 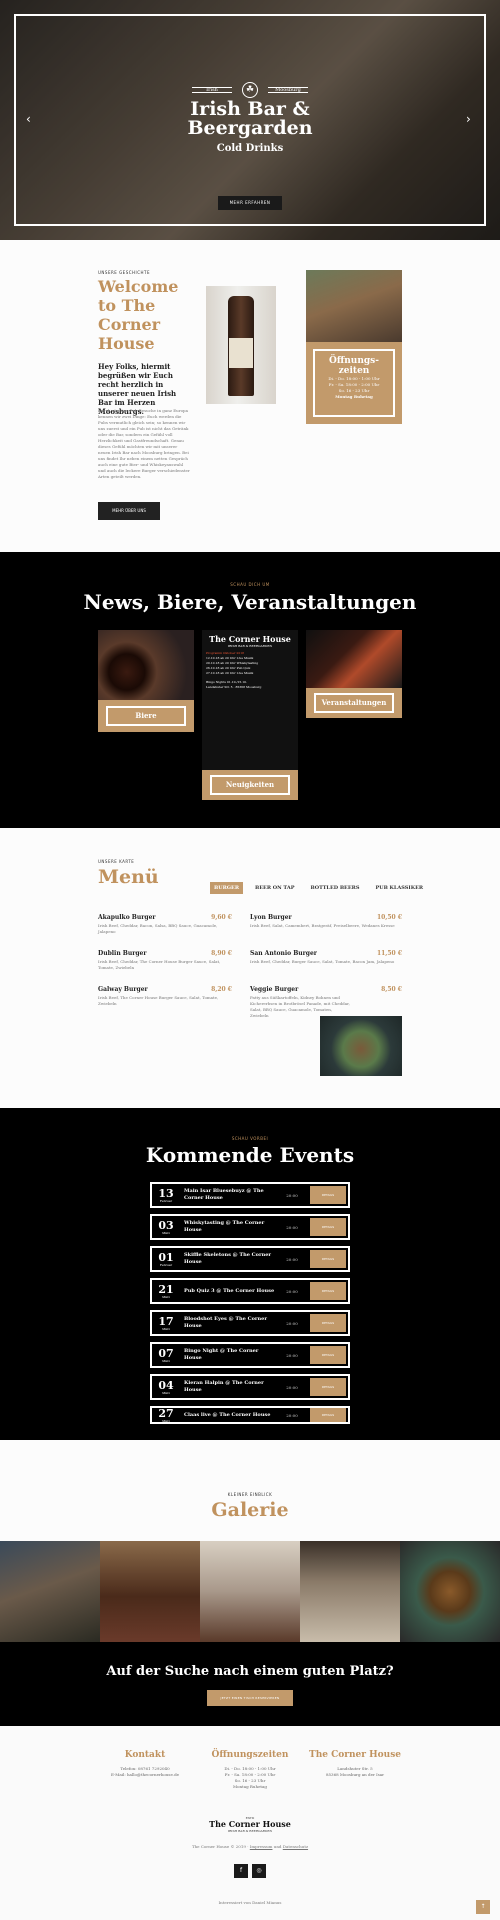 What do you see at coordinates (250, 203) in the screenshot?
I see `hero-more-button: MEHR ERFAHREN` at bounding box center [250, 203].